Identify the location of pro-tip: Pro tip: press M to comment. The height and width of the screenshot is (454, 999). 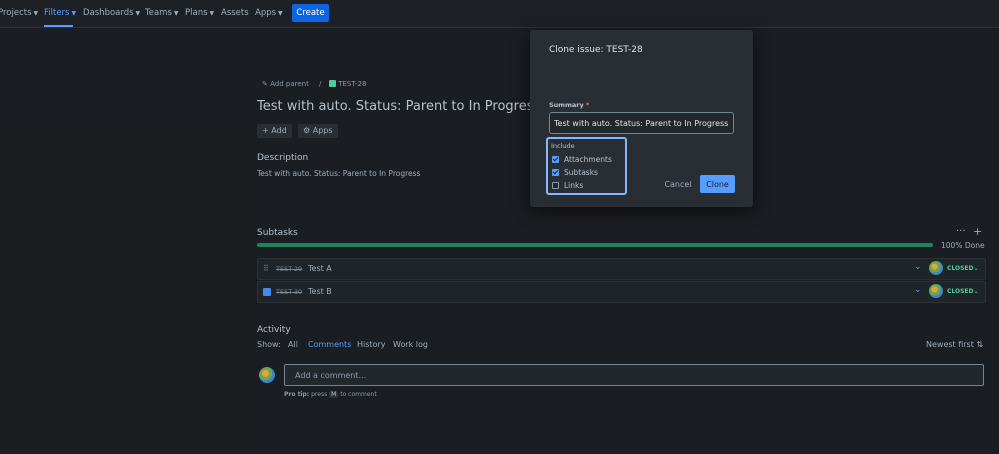
(330, 394).